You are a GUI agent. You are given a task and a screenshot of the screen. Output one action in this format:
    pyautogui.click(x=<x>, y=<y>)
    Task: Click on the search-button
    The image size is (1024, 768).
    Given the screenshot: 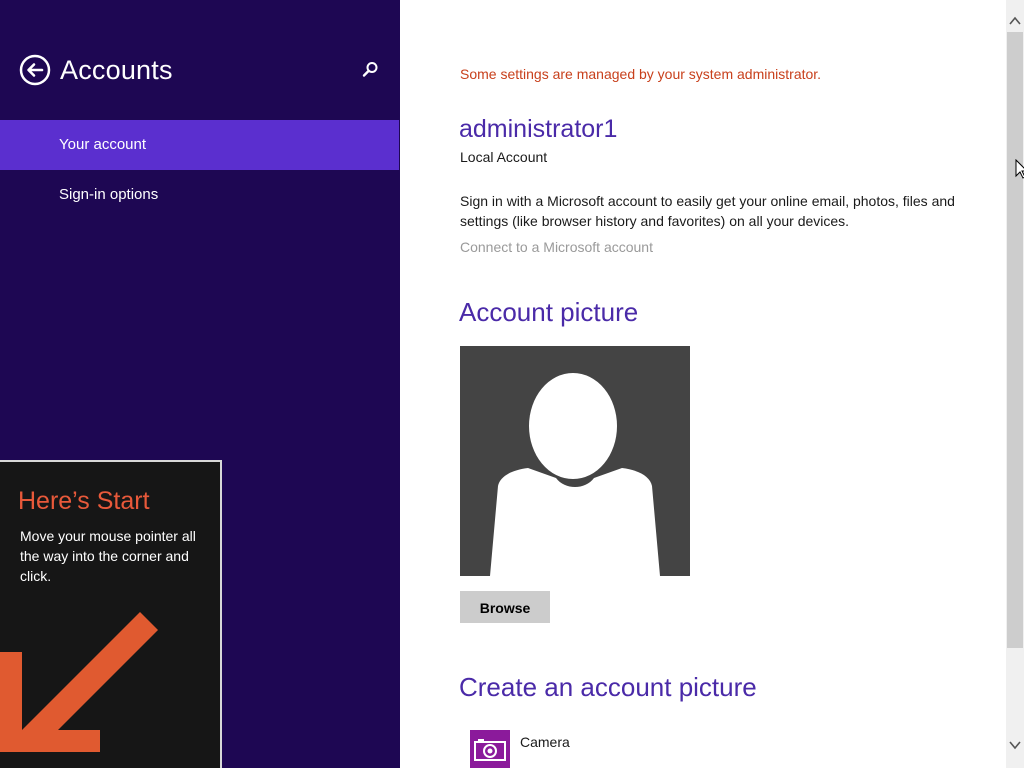 What is the action you would take?
    pyautogui.click(x=370, y=70)
    